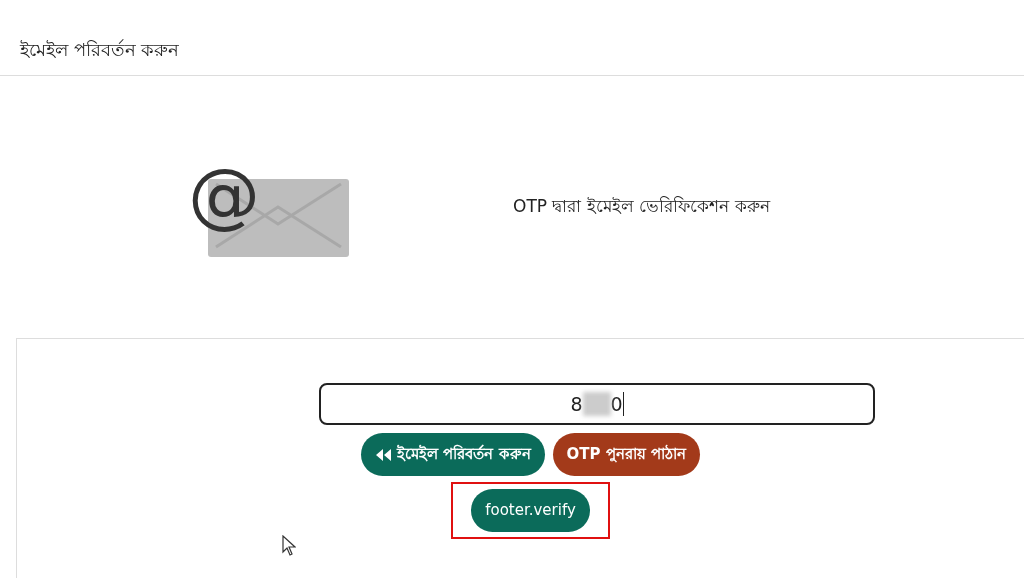  What do you see at coordinates (626, 454) in the screenshot?
I see `resend-button: OTP পুনরায় পাঠান` at bounding box center [626, 454].